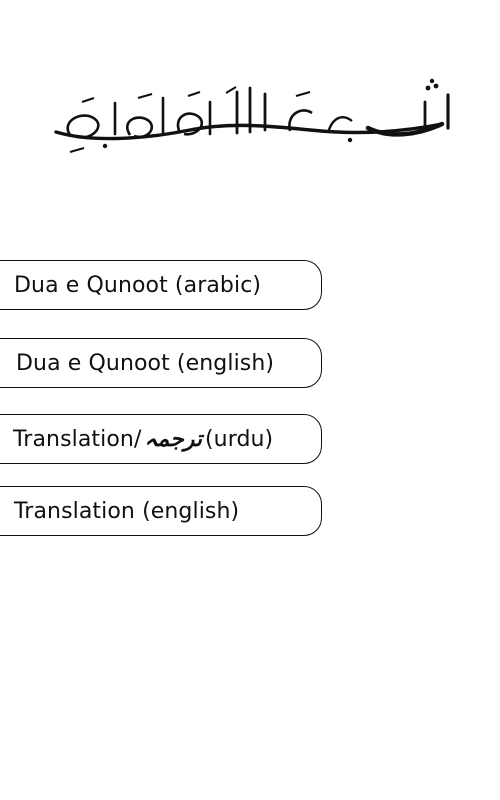  What do you see at coordinates (173, 439) in the screenshot?
I see `menu-item-label-urdu: ترجمہ` at bounding box center [173, 439].